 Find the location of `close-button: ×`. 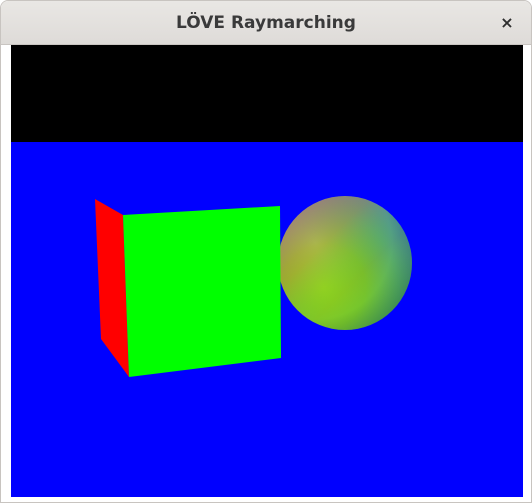

close-button: × is located at coordinates (507, 23).